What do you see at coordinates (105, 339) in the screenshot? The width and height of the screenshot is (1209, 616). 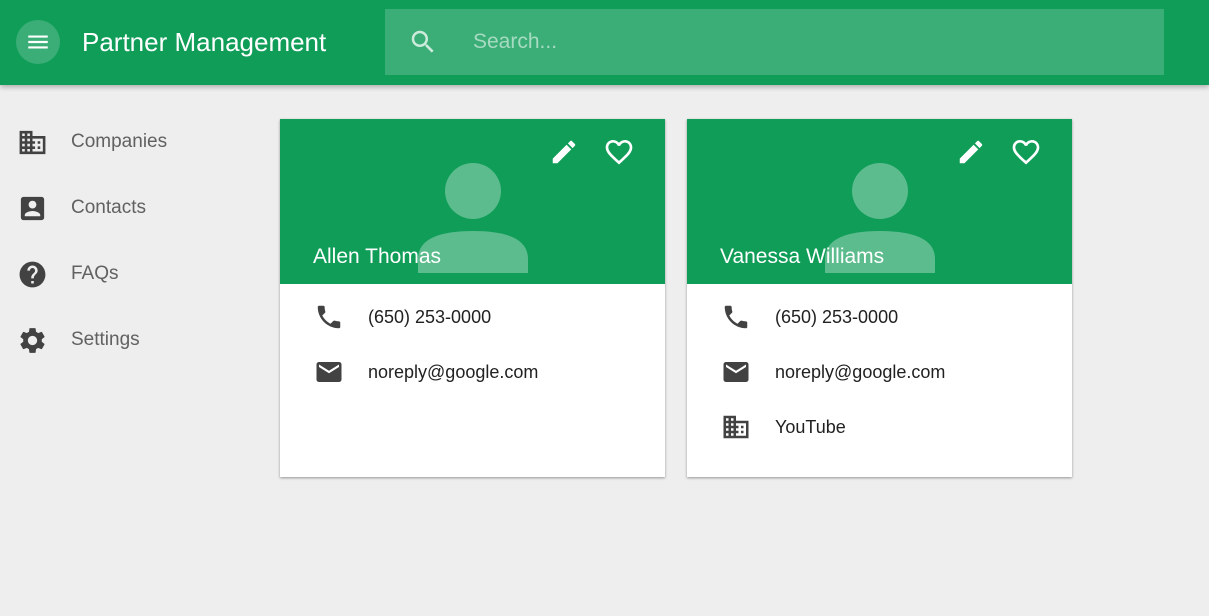 I see `sidebar-item-label: Settings` at bounding box center [105, 339].